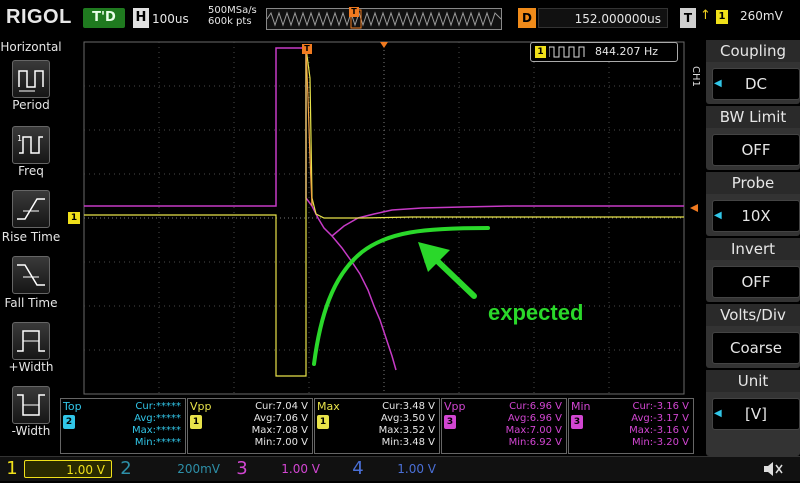 The height and width of the screenshot is (483, 800). Describe the element at coordinates (408, 442) in the screenshot. I see `measure-min: Min:3.48 V` at that location.